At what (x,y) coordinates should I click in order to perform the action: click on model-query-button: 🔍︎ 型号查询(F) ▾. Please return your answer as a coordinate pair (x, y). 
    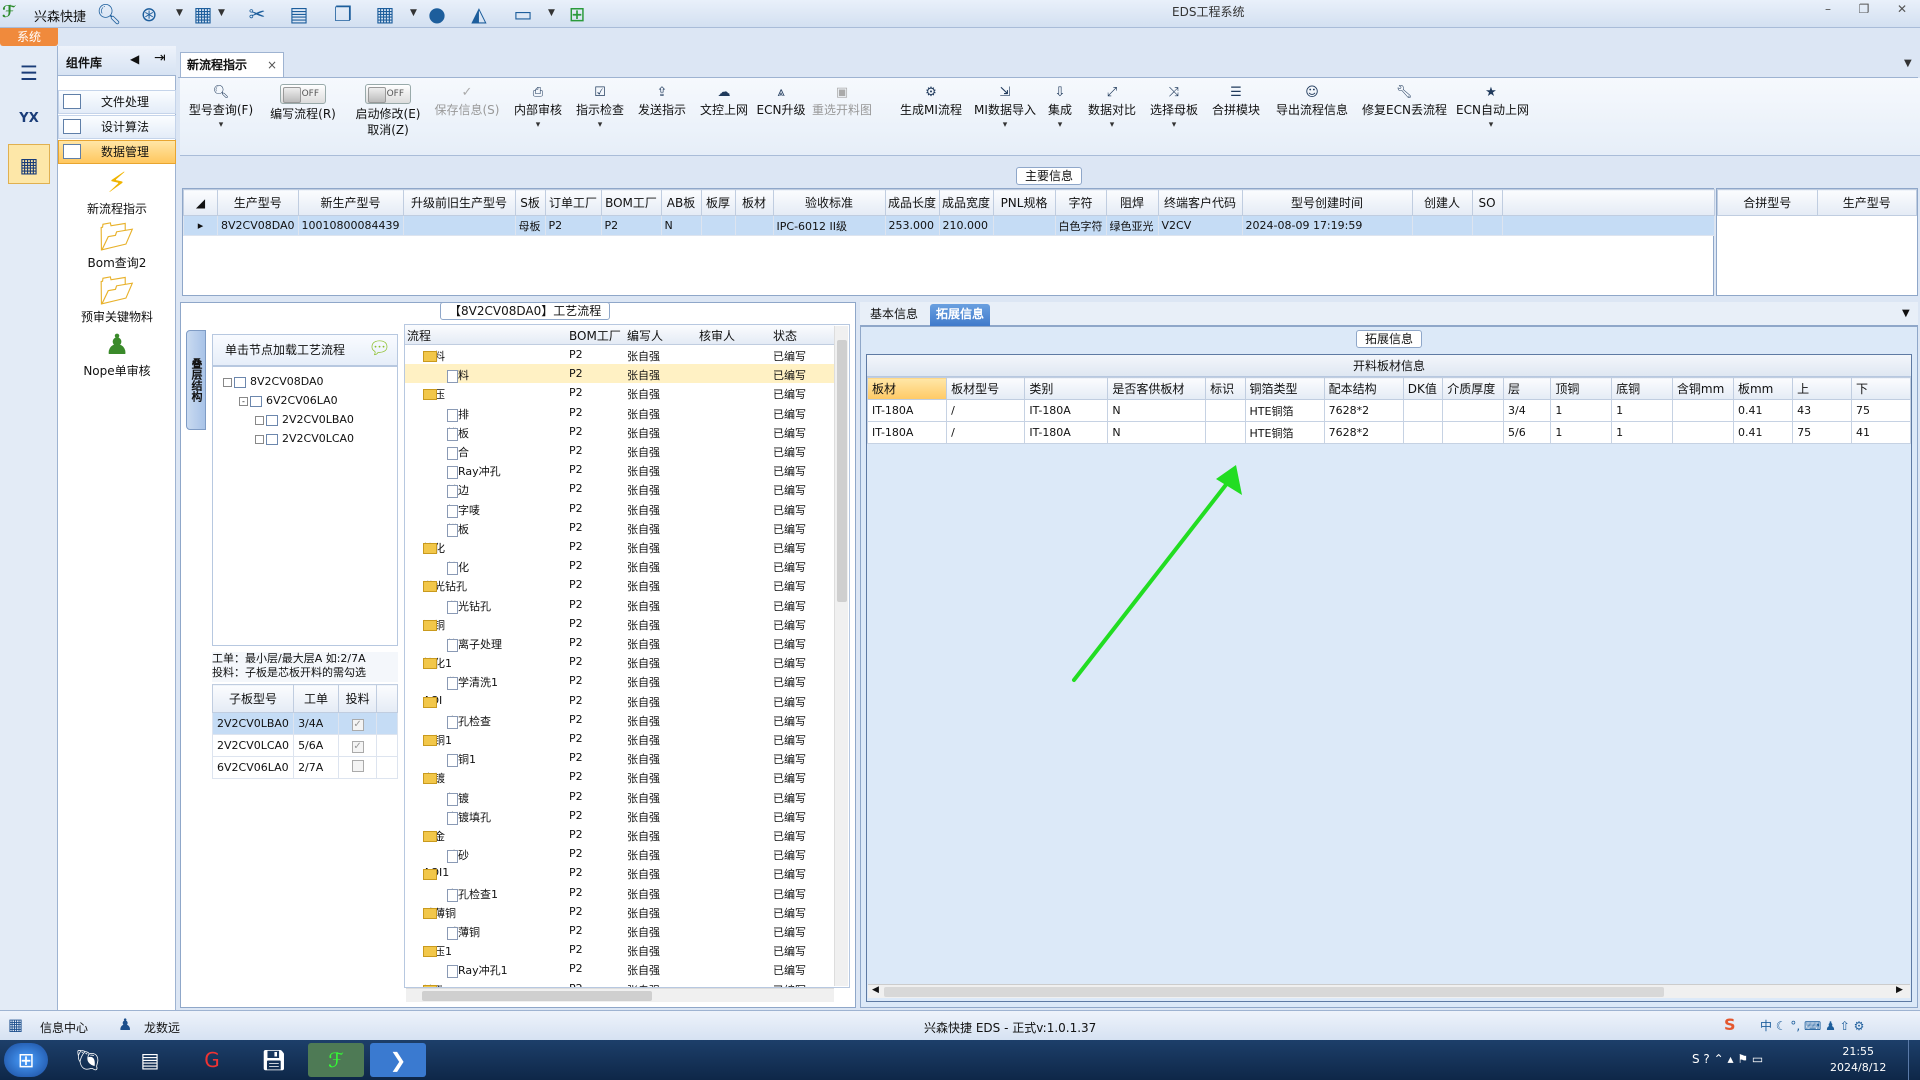
    Looking at the image, I should click on (221, 116).